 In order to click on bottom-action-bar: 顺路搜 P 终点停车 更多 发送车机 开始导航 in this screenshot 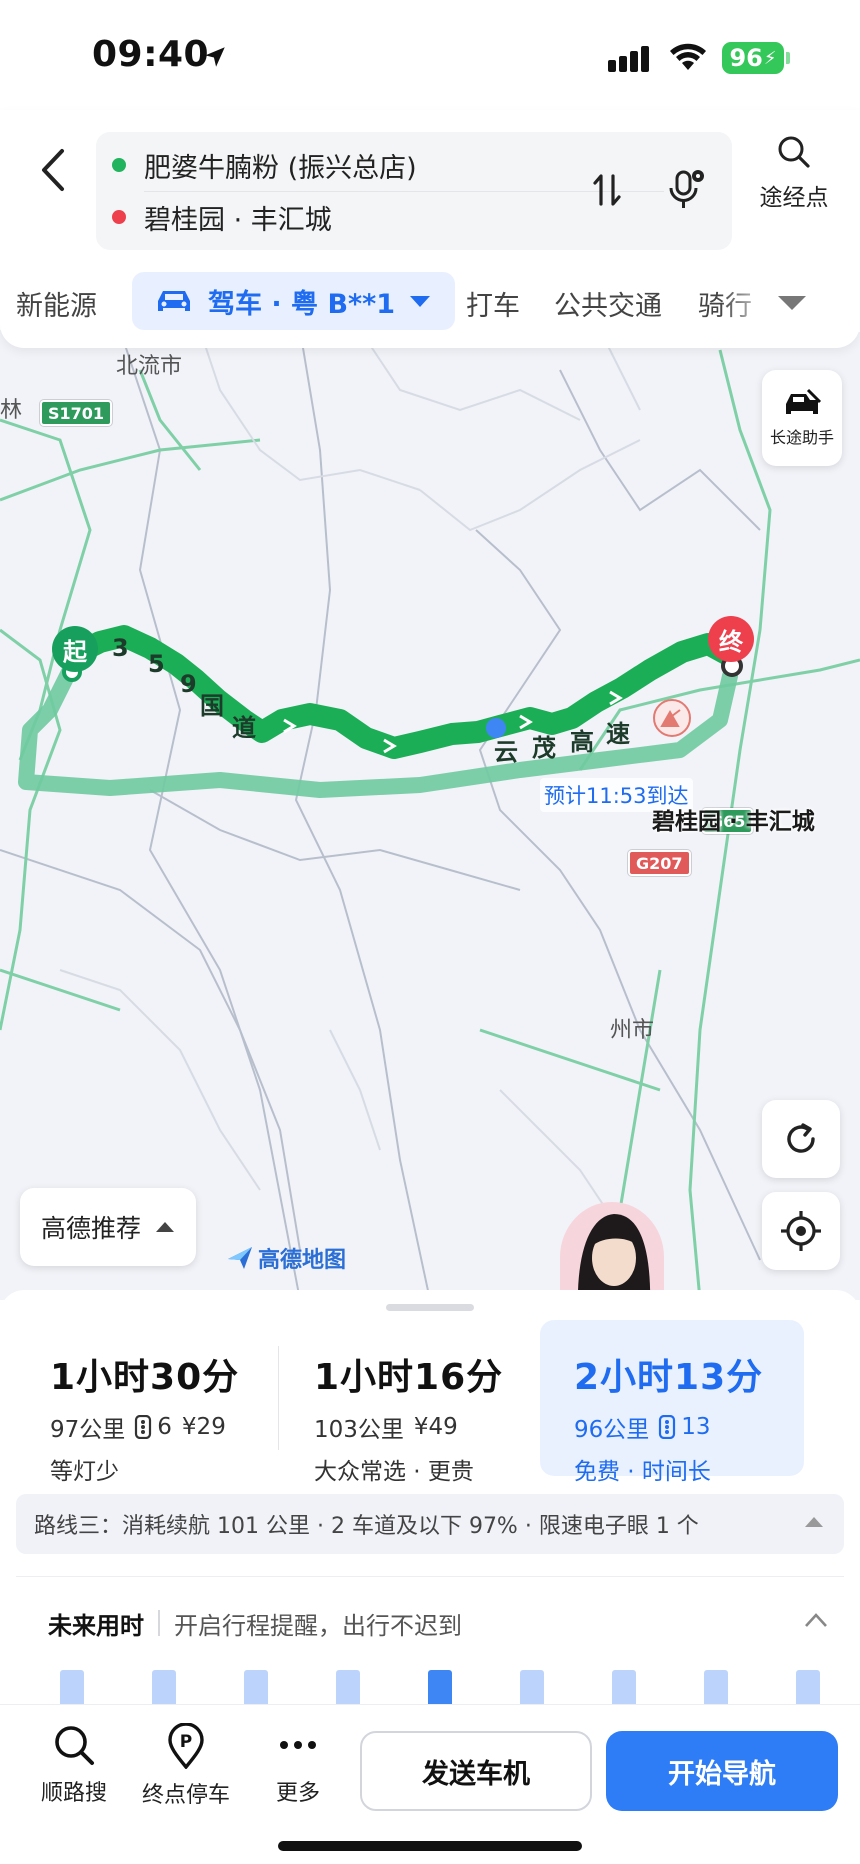, I will do `click(430, 1784)`.